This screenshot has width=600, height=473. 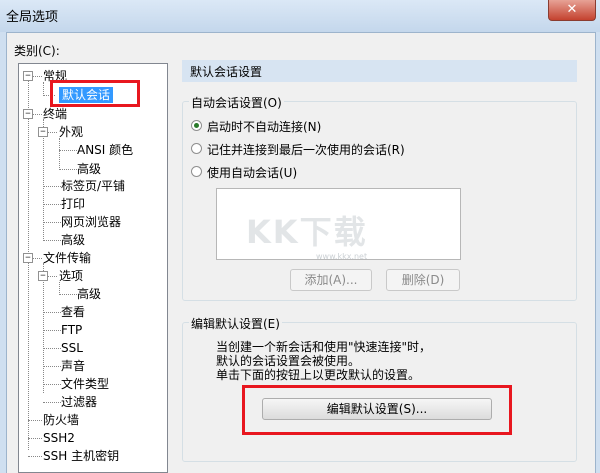 What do you see at coordinates (235, 323) in the screenshot?
I see `edit-defaults-legend: 编辑默认设置(E)` at bounding box center [235, 323].